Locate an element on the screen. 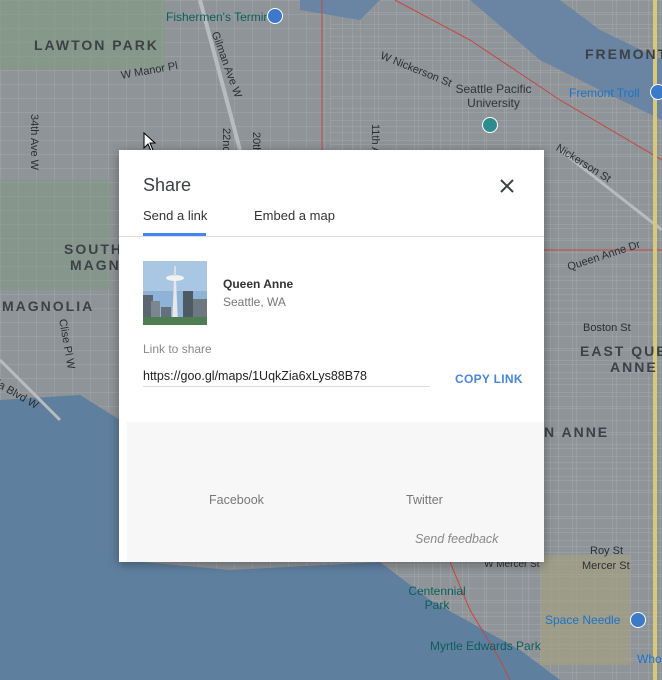 This screenshot has width=662, height=680. dialog-title: Share is located at coordinates (167, 185).